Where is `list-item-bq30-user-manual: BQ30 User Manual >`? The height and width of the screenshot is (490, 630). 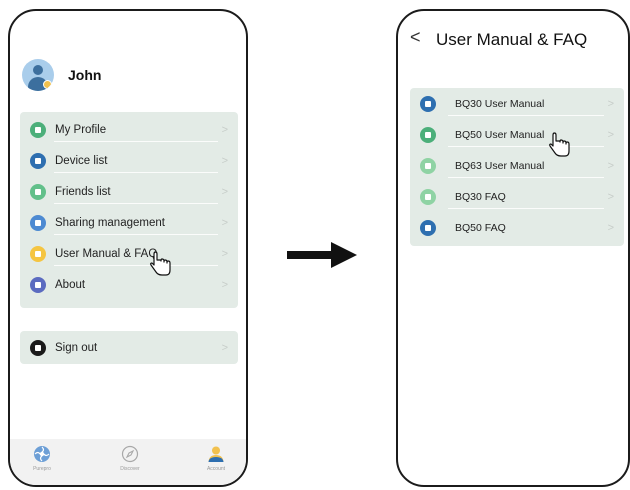 list-item-bq30-user-manual: BQ30 User Manual > is located at coordinates (519, 103).